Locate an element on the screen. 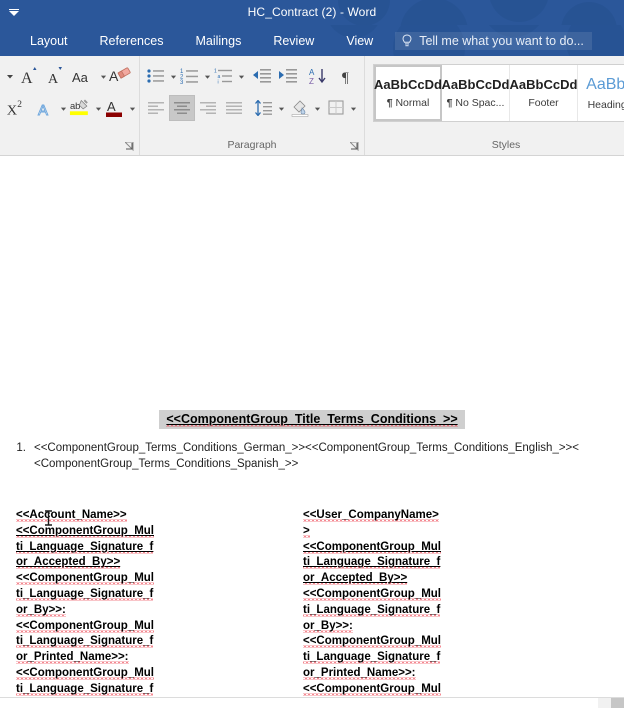  font-dialog-launcher is located at coordinates (129, 146).